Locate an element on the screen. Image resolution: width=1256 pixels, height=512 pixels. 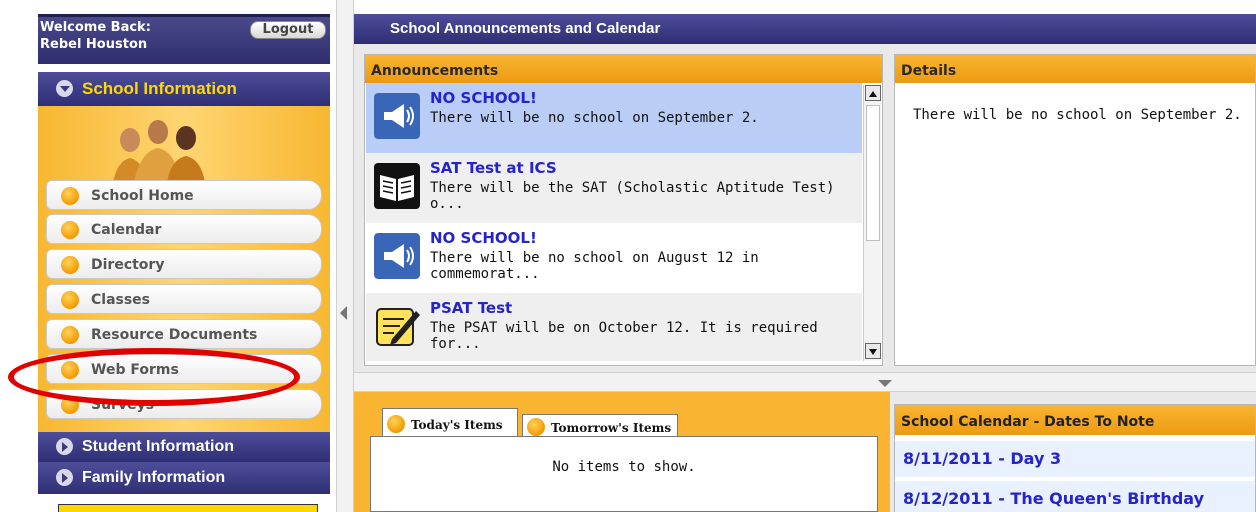
pencil-note-icon is located at coordinates (398, 327).